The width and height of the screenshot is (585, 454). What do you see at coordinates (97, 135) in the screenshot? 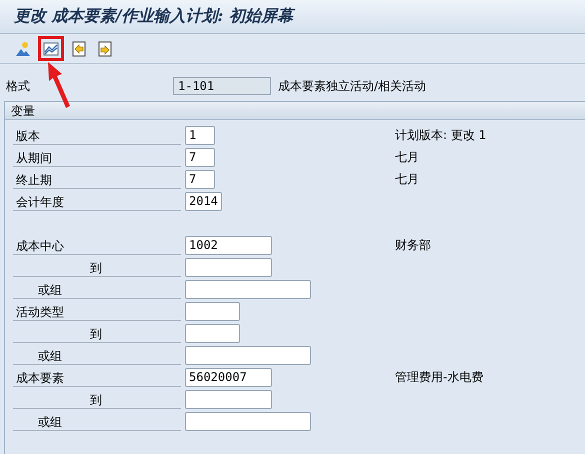
I see `field-label: 版本` at bounding box center [97, 135].